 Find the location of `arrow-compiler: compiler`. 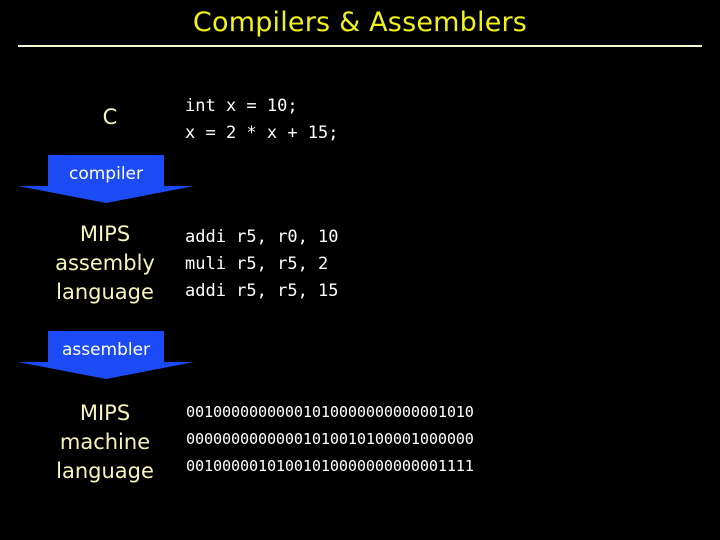

arrow-compiler: compiler is located at coordinates (106, 179).